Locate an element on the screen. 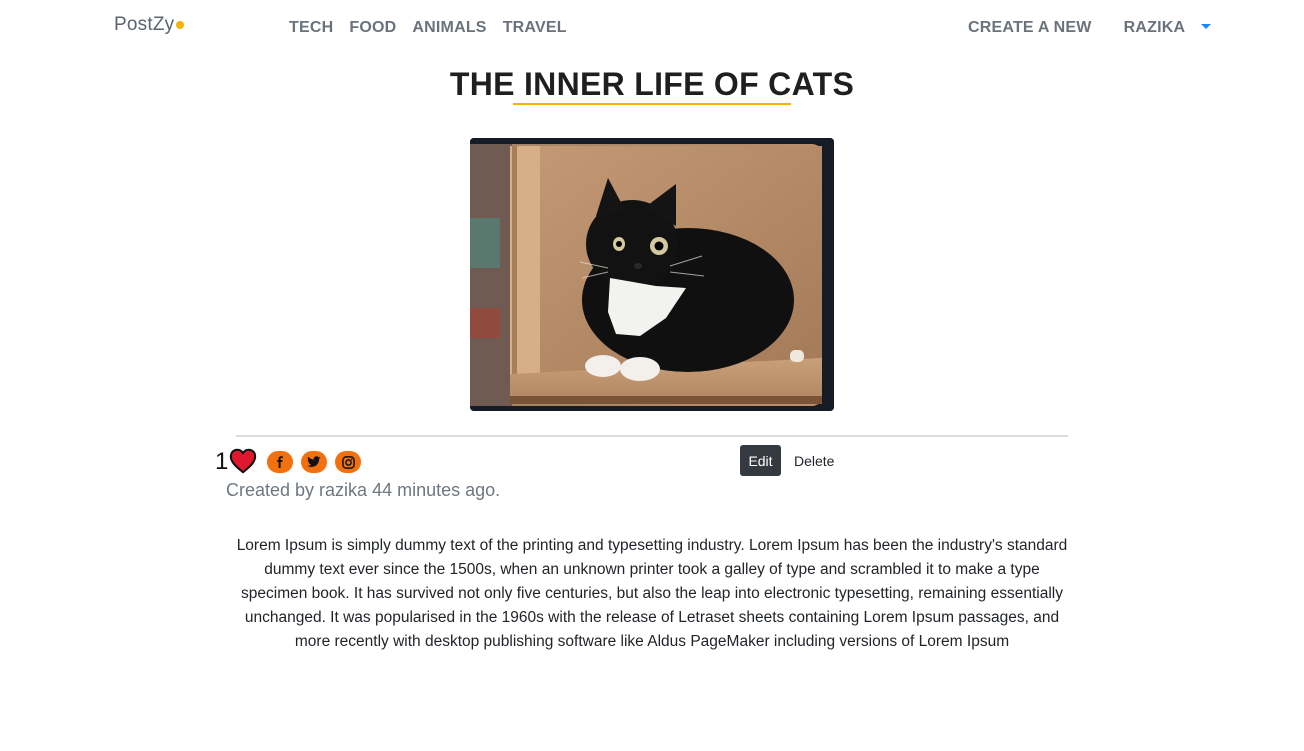 The height and width of the screenshot is (751, 1304). category-nav: TECH FOOD ANIMALS TRAVEL is located at coordinates (428, 28).